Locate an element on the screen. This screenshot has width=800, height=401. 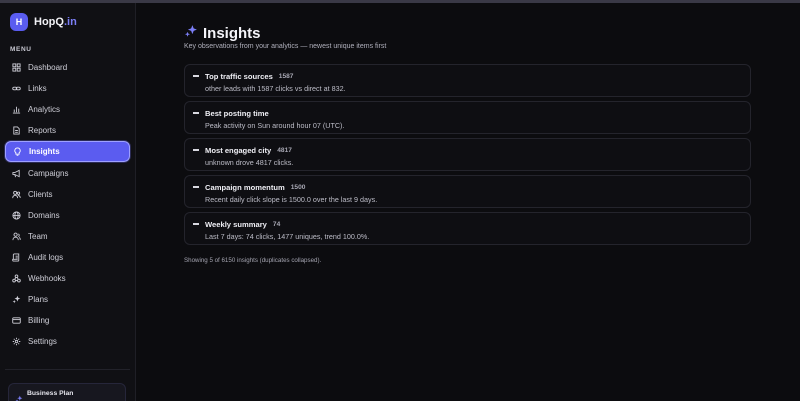
credit-card-icon is located at coordinates (16, 320).